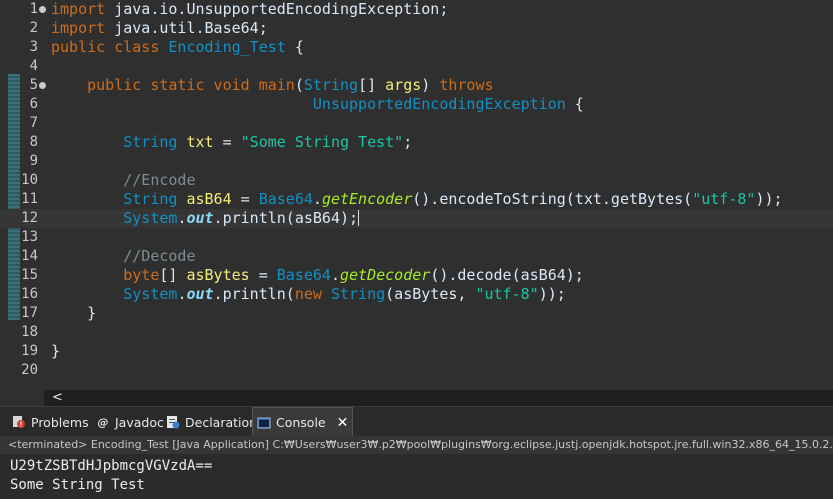  I want to click on tab-javadoc: @ Javadoc, so click(130, 422).